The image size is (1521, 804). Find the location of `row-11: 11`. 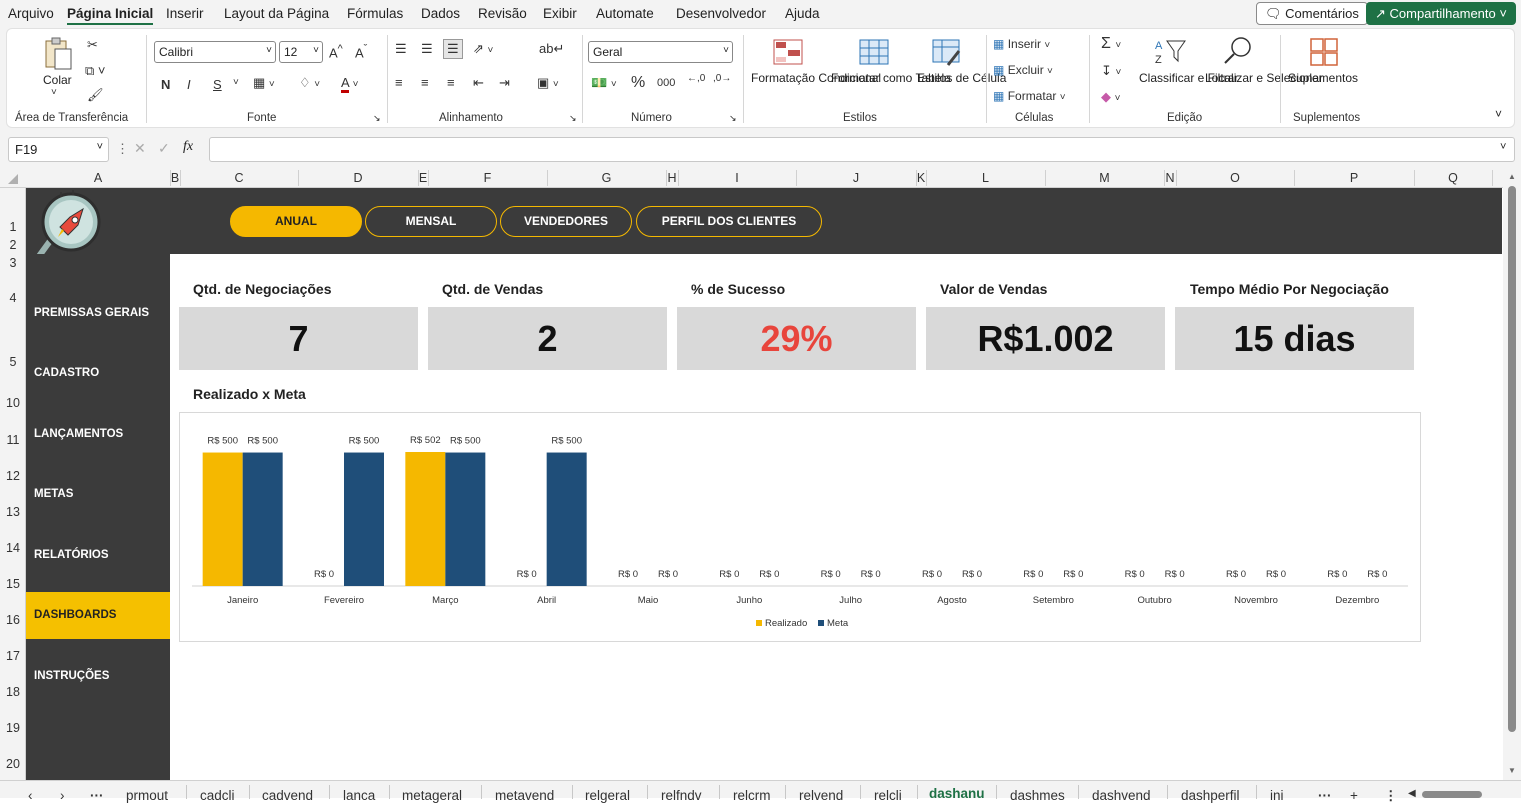

row-11: 11 is located at coordinates (13, 440).